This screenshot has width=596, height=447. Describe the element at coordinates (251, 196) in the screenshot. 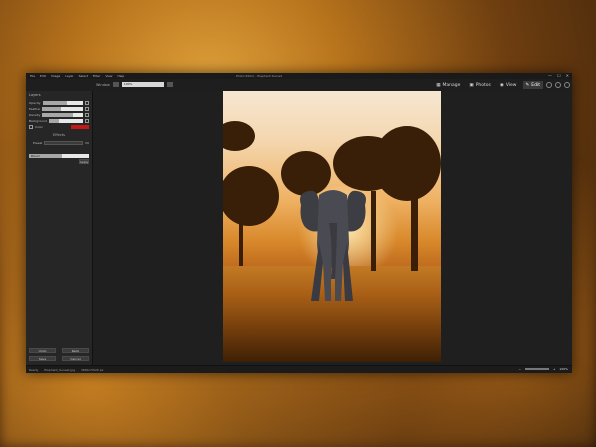

I see `tree-left-canopy` at that location.